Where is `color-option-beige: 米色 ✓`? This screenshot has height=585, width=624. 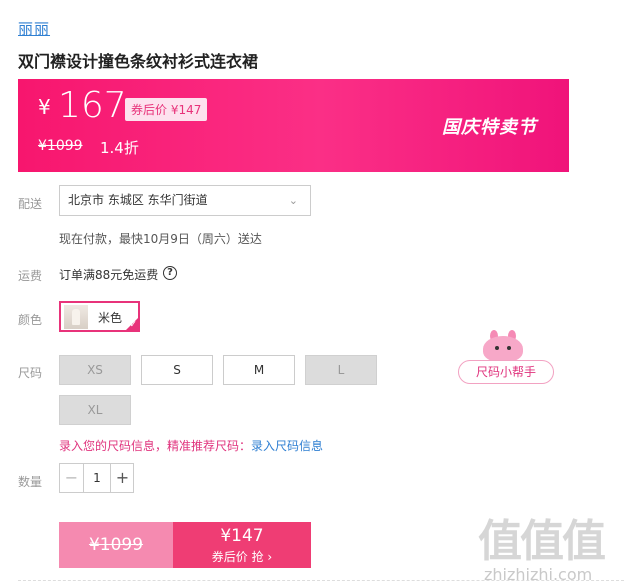 color-option-beige: 米色 ✓ is located at coordinates (99, 316).